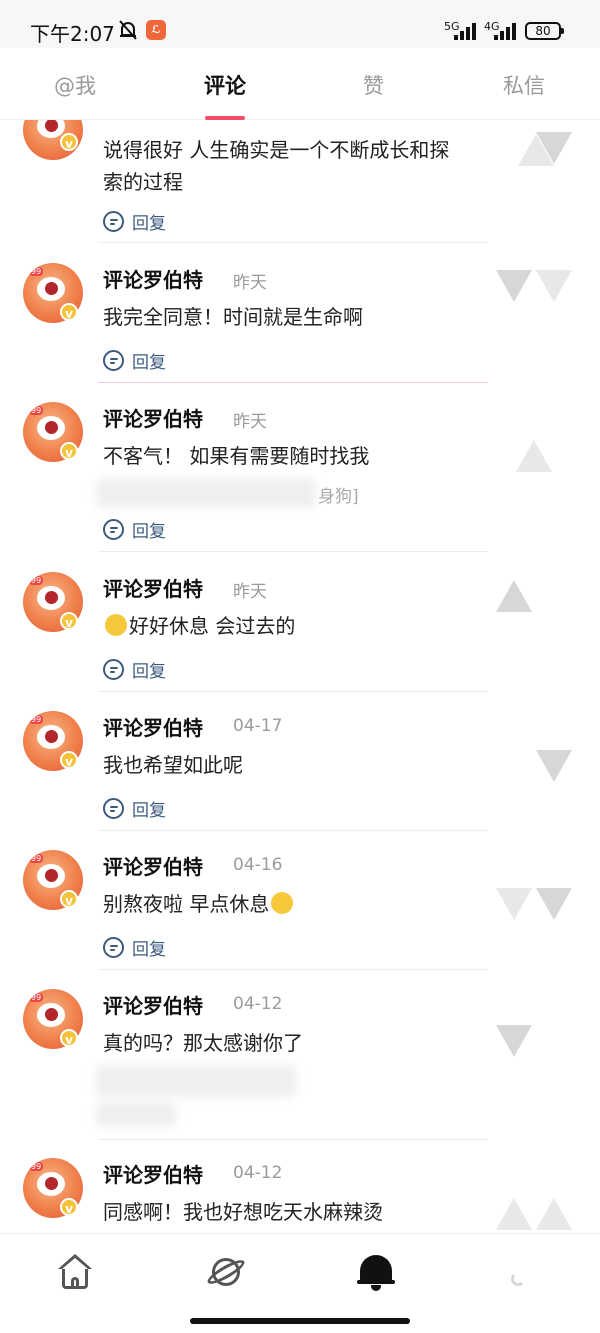  I want to click on comment-text: 同感啊！我也好想吃天水麻辣烫, so click(243, 1212).